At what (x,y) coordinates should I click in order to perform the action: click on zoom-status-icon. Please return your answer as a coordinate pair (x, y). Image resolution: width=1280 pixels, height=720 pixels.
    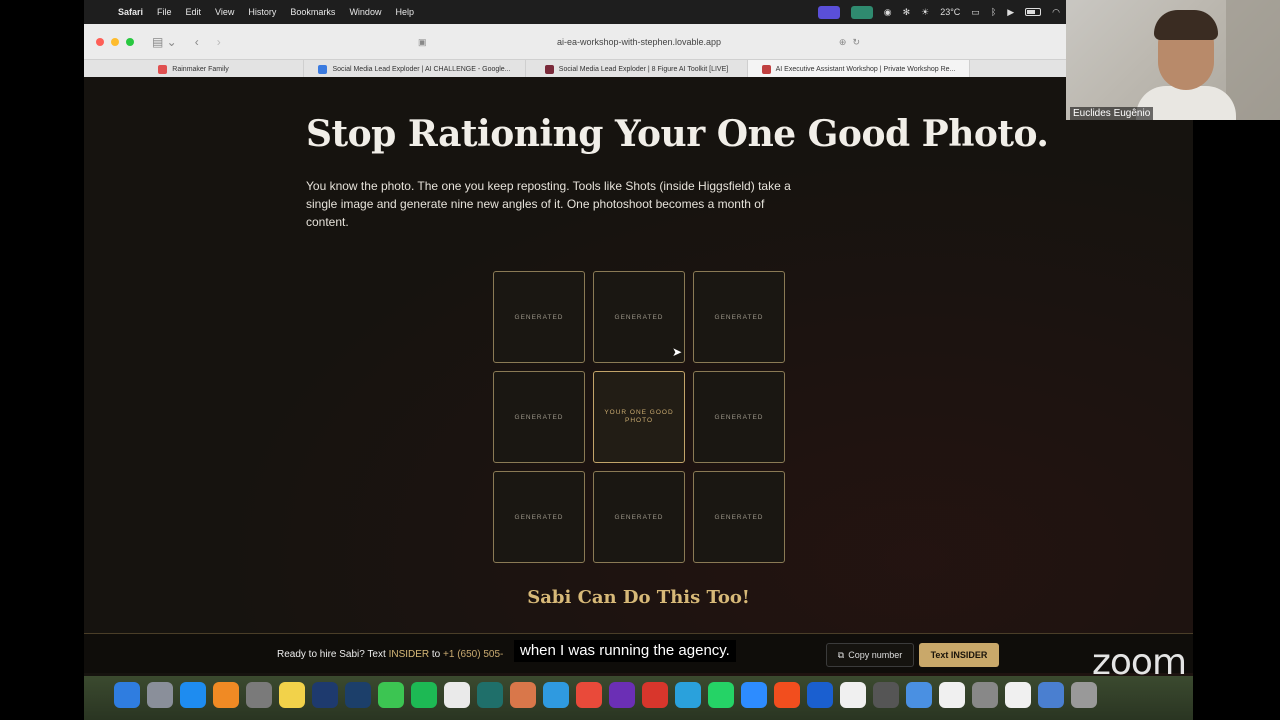
    Looking at the image, I should click on (861, 12).